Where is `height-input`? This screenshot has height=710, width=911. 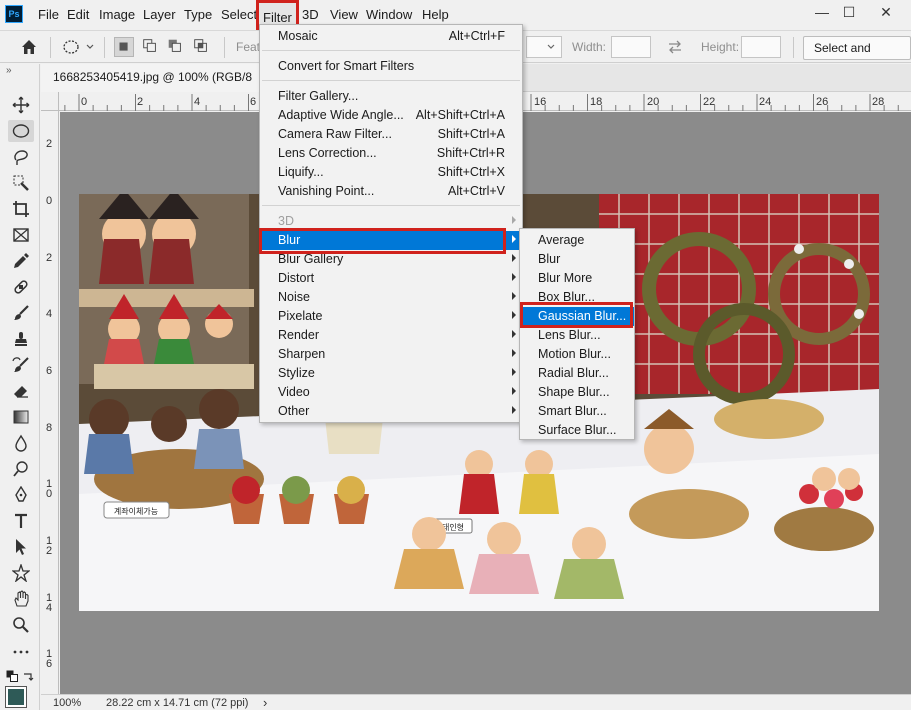
height-input is located at coordinates (761, 47).